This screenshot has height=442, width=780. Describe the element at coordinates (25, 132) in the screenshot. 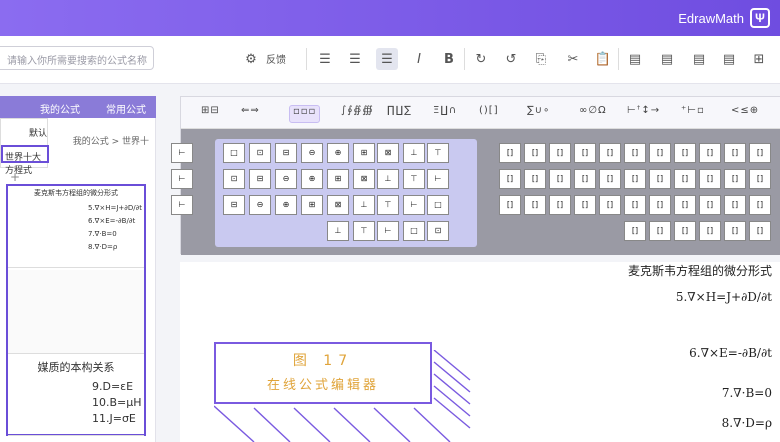

I see `dropdown-item-default: 默认` at that location.